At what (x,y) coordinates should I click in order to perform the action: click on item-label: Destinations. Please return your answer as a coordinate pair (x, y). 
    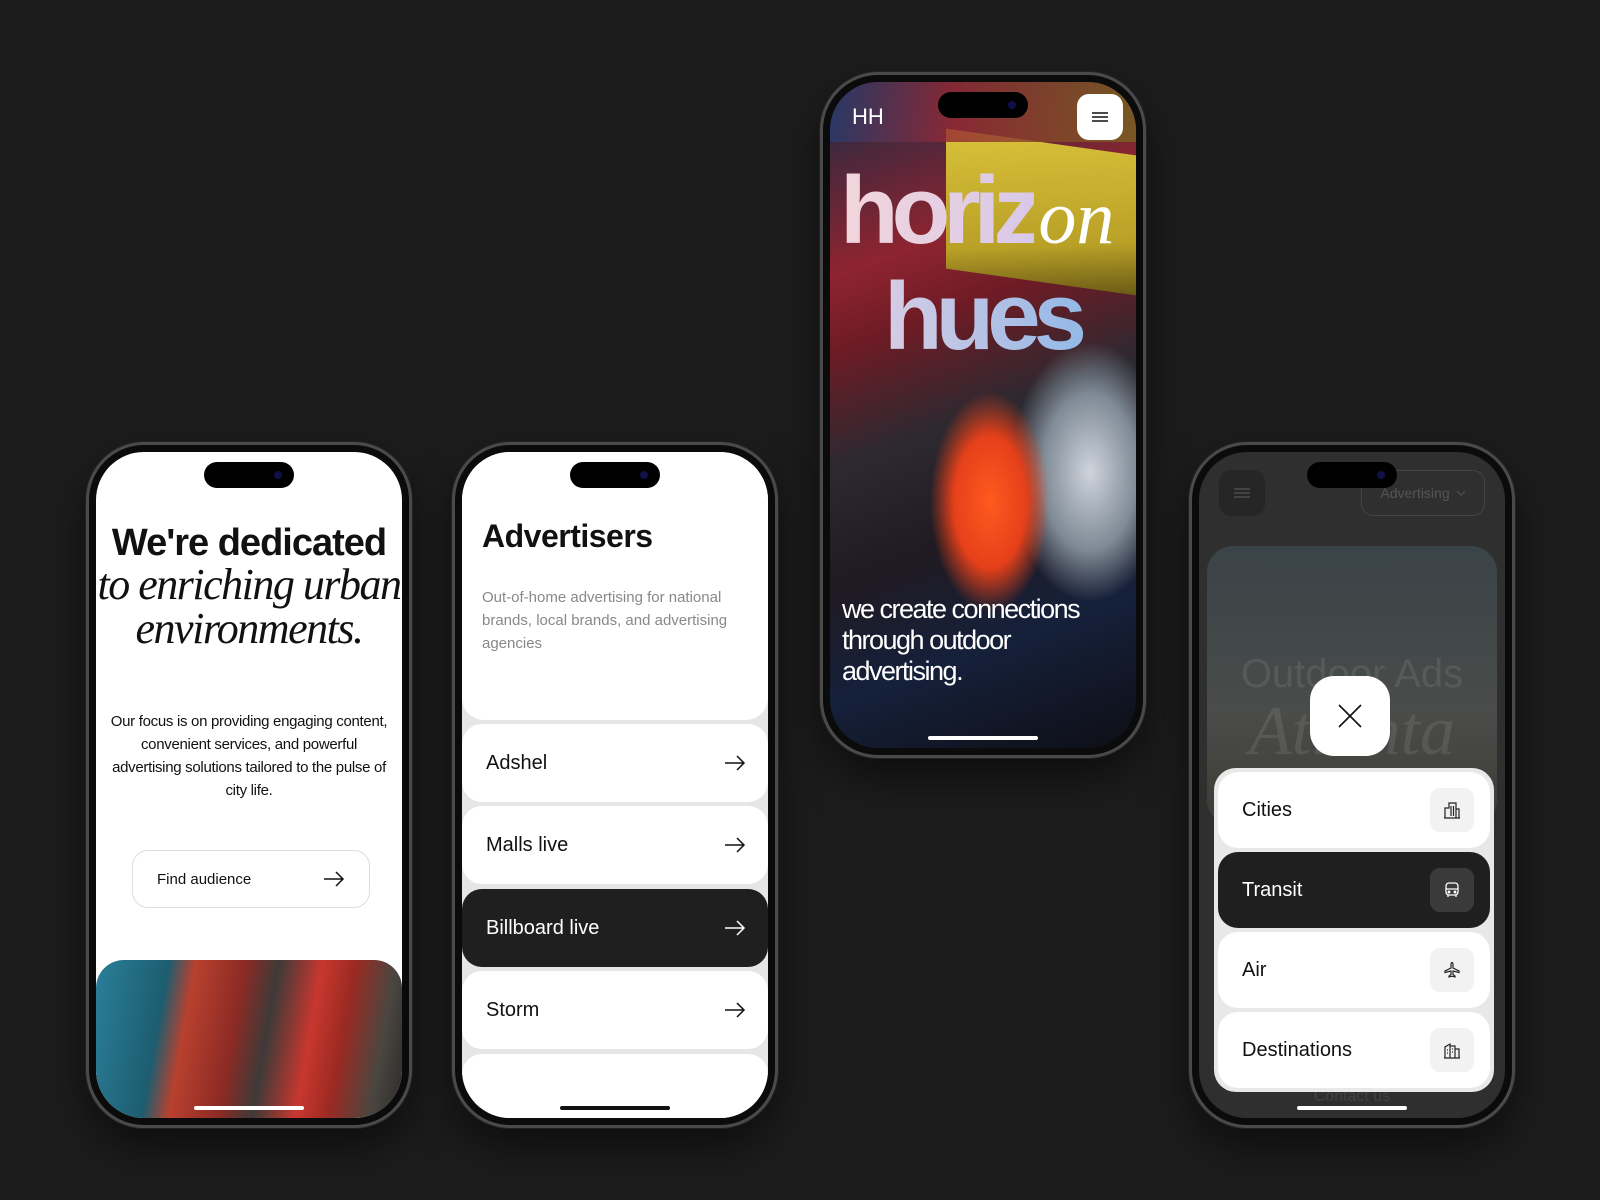
    Looking at the image, I should click on (1297, 1049).